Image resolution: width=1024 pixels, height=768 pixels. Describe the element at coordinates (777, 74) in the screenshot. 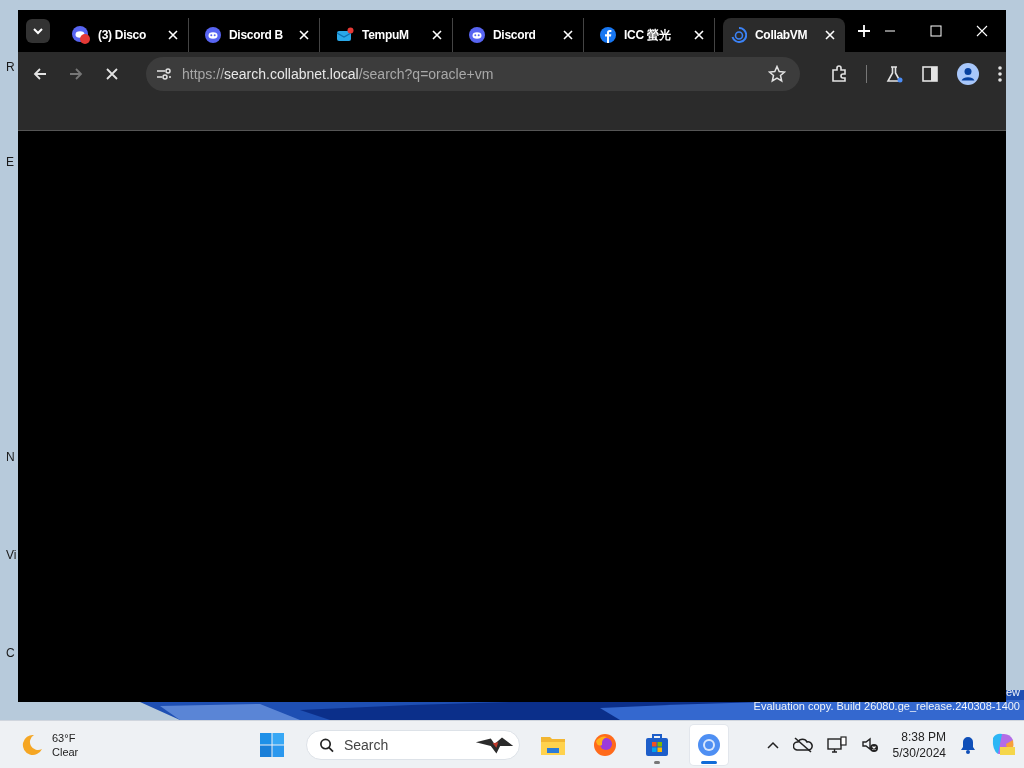

I see `star-icon` at that location.